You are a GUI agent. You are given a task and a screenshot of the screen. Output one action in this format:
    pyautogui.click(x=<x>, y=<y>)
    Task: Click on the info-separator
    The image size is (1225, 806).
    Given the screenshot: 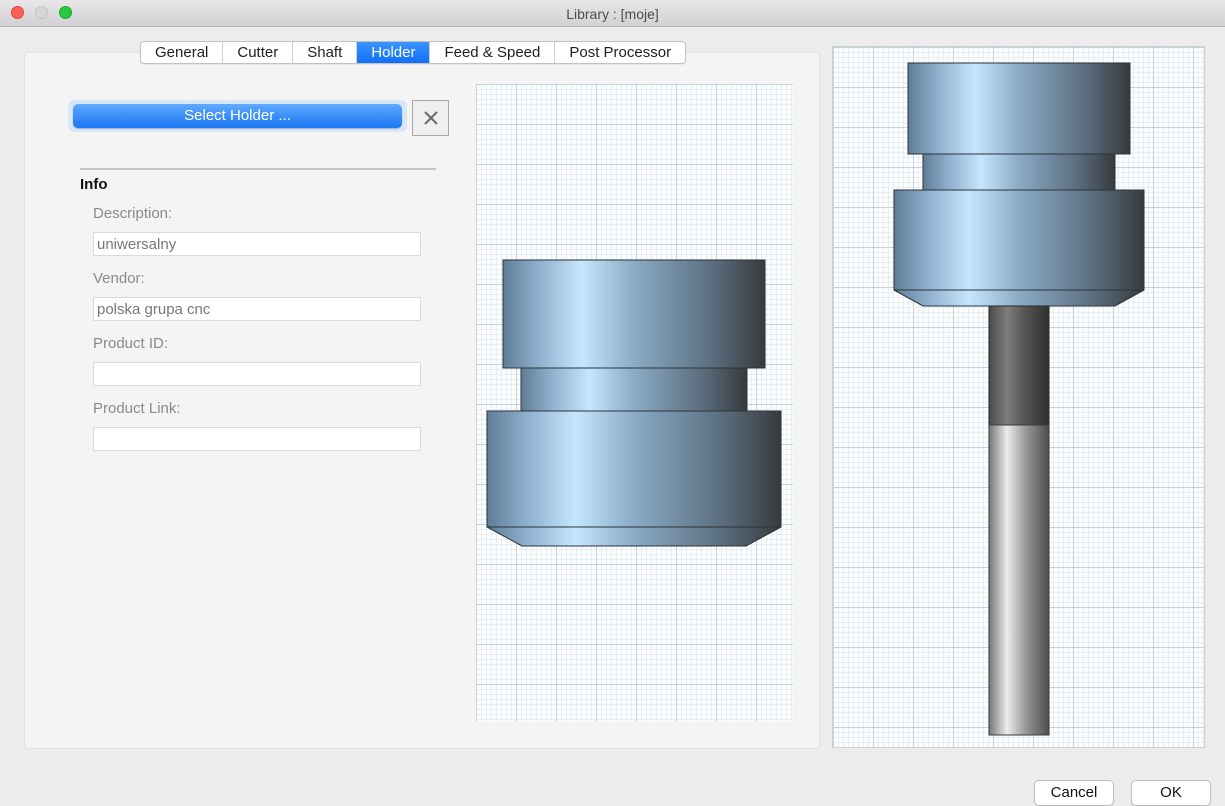 What is the action you would take?
    pyautogui.click(x=258, y=169)
    